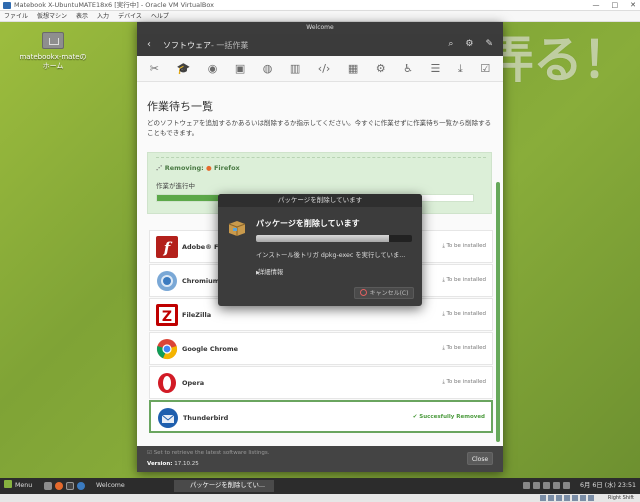 The image size is (640, 502). What do you see at coordinates (130, 16) in the screenshot?
I see `menu-devices: デバイス` at bounding box center [130, 16].